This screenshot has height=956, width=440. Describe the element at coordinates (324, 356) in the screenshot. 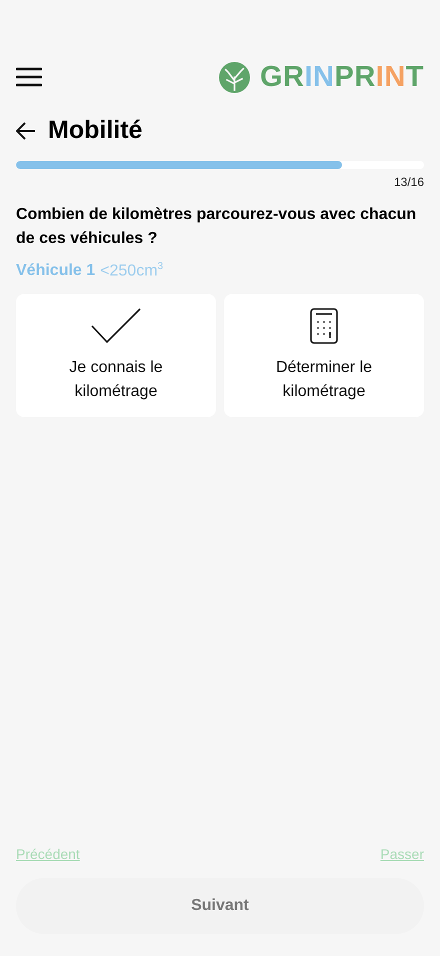

I see `option-card: Déterminer le kilométrage` at that location.